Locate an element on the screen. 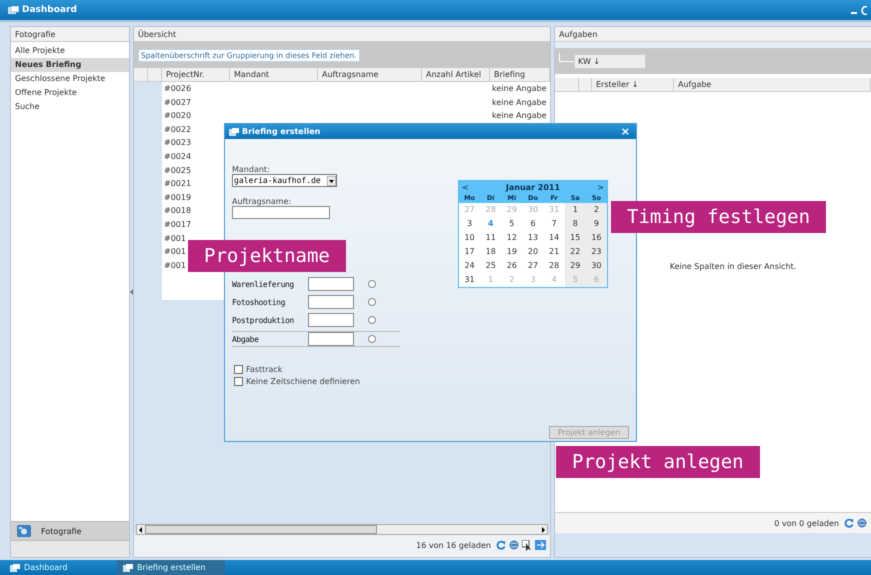 The image size is (871, 575). calendar-day: 27 is located at coordinates (533, 266).